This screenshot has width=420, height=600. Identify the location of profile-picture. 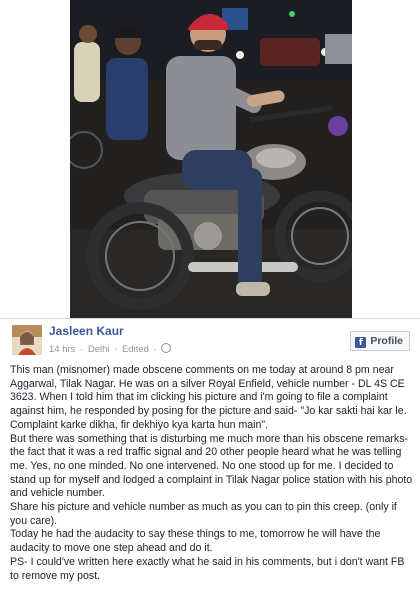
(27, 340).